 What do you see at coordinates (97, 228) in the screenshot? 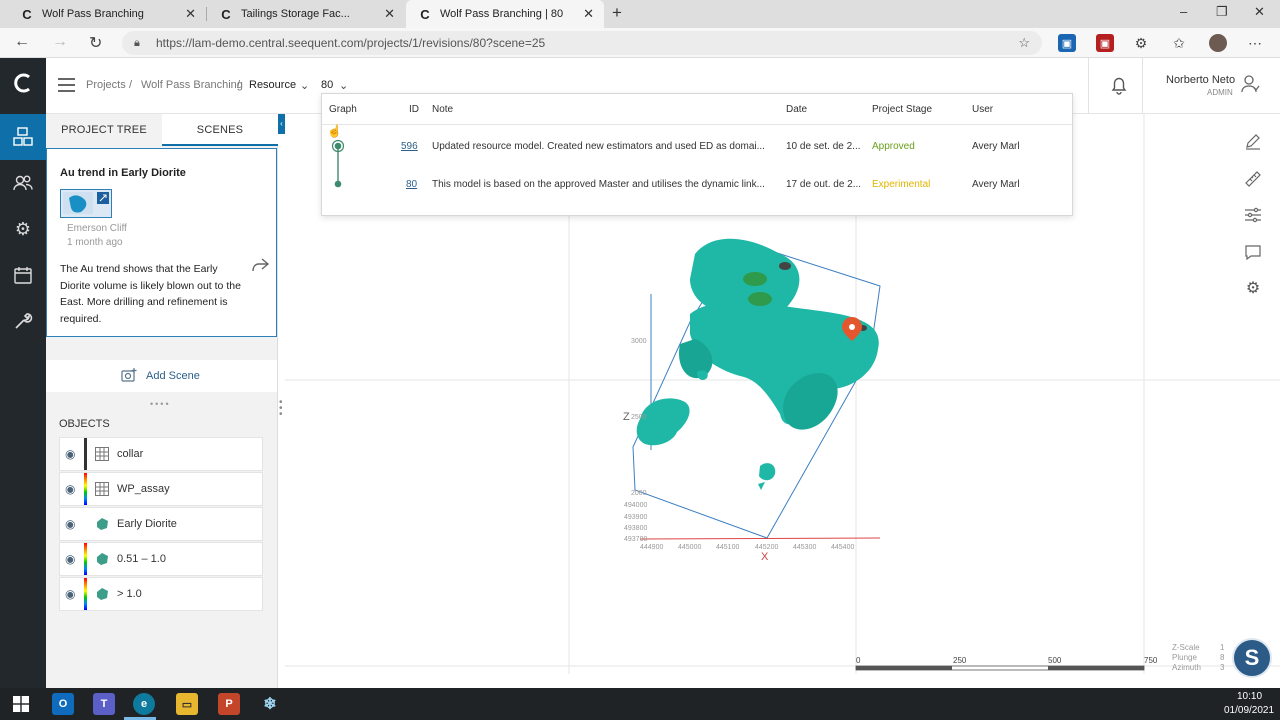
I see `scene-author: Emerson Cliff` at bounding box center [97, 228].